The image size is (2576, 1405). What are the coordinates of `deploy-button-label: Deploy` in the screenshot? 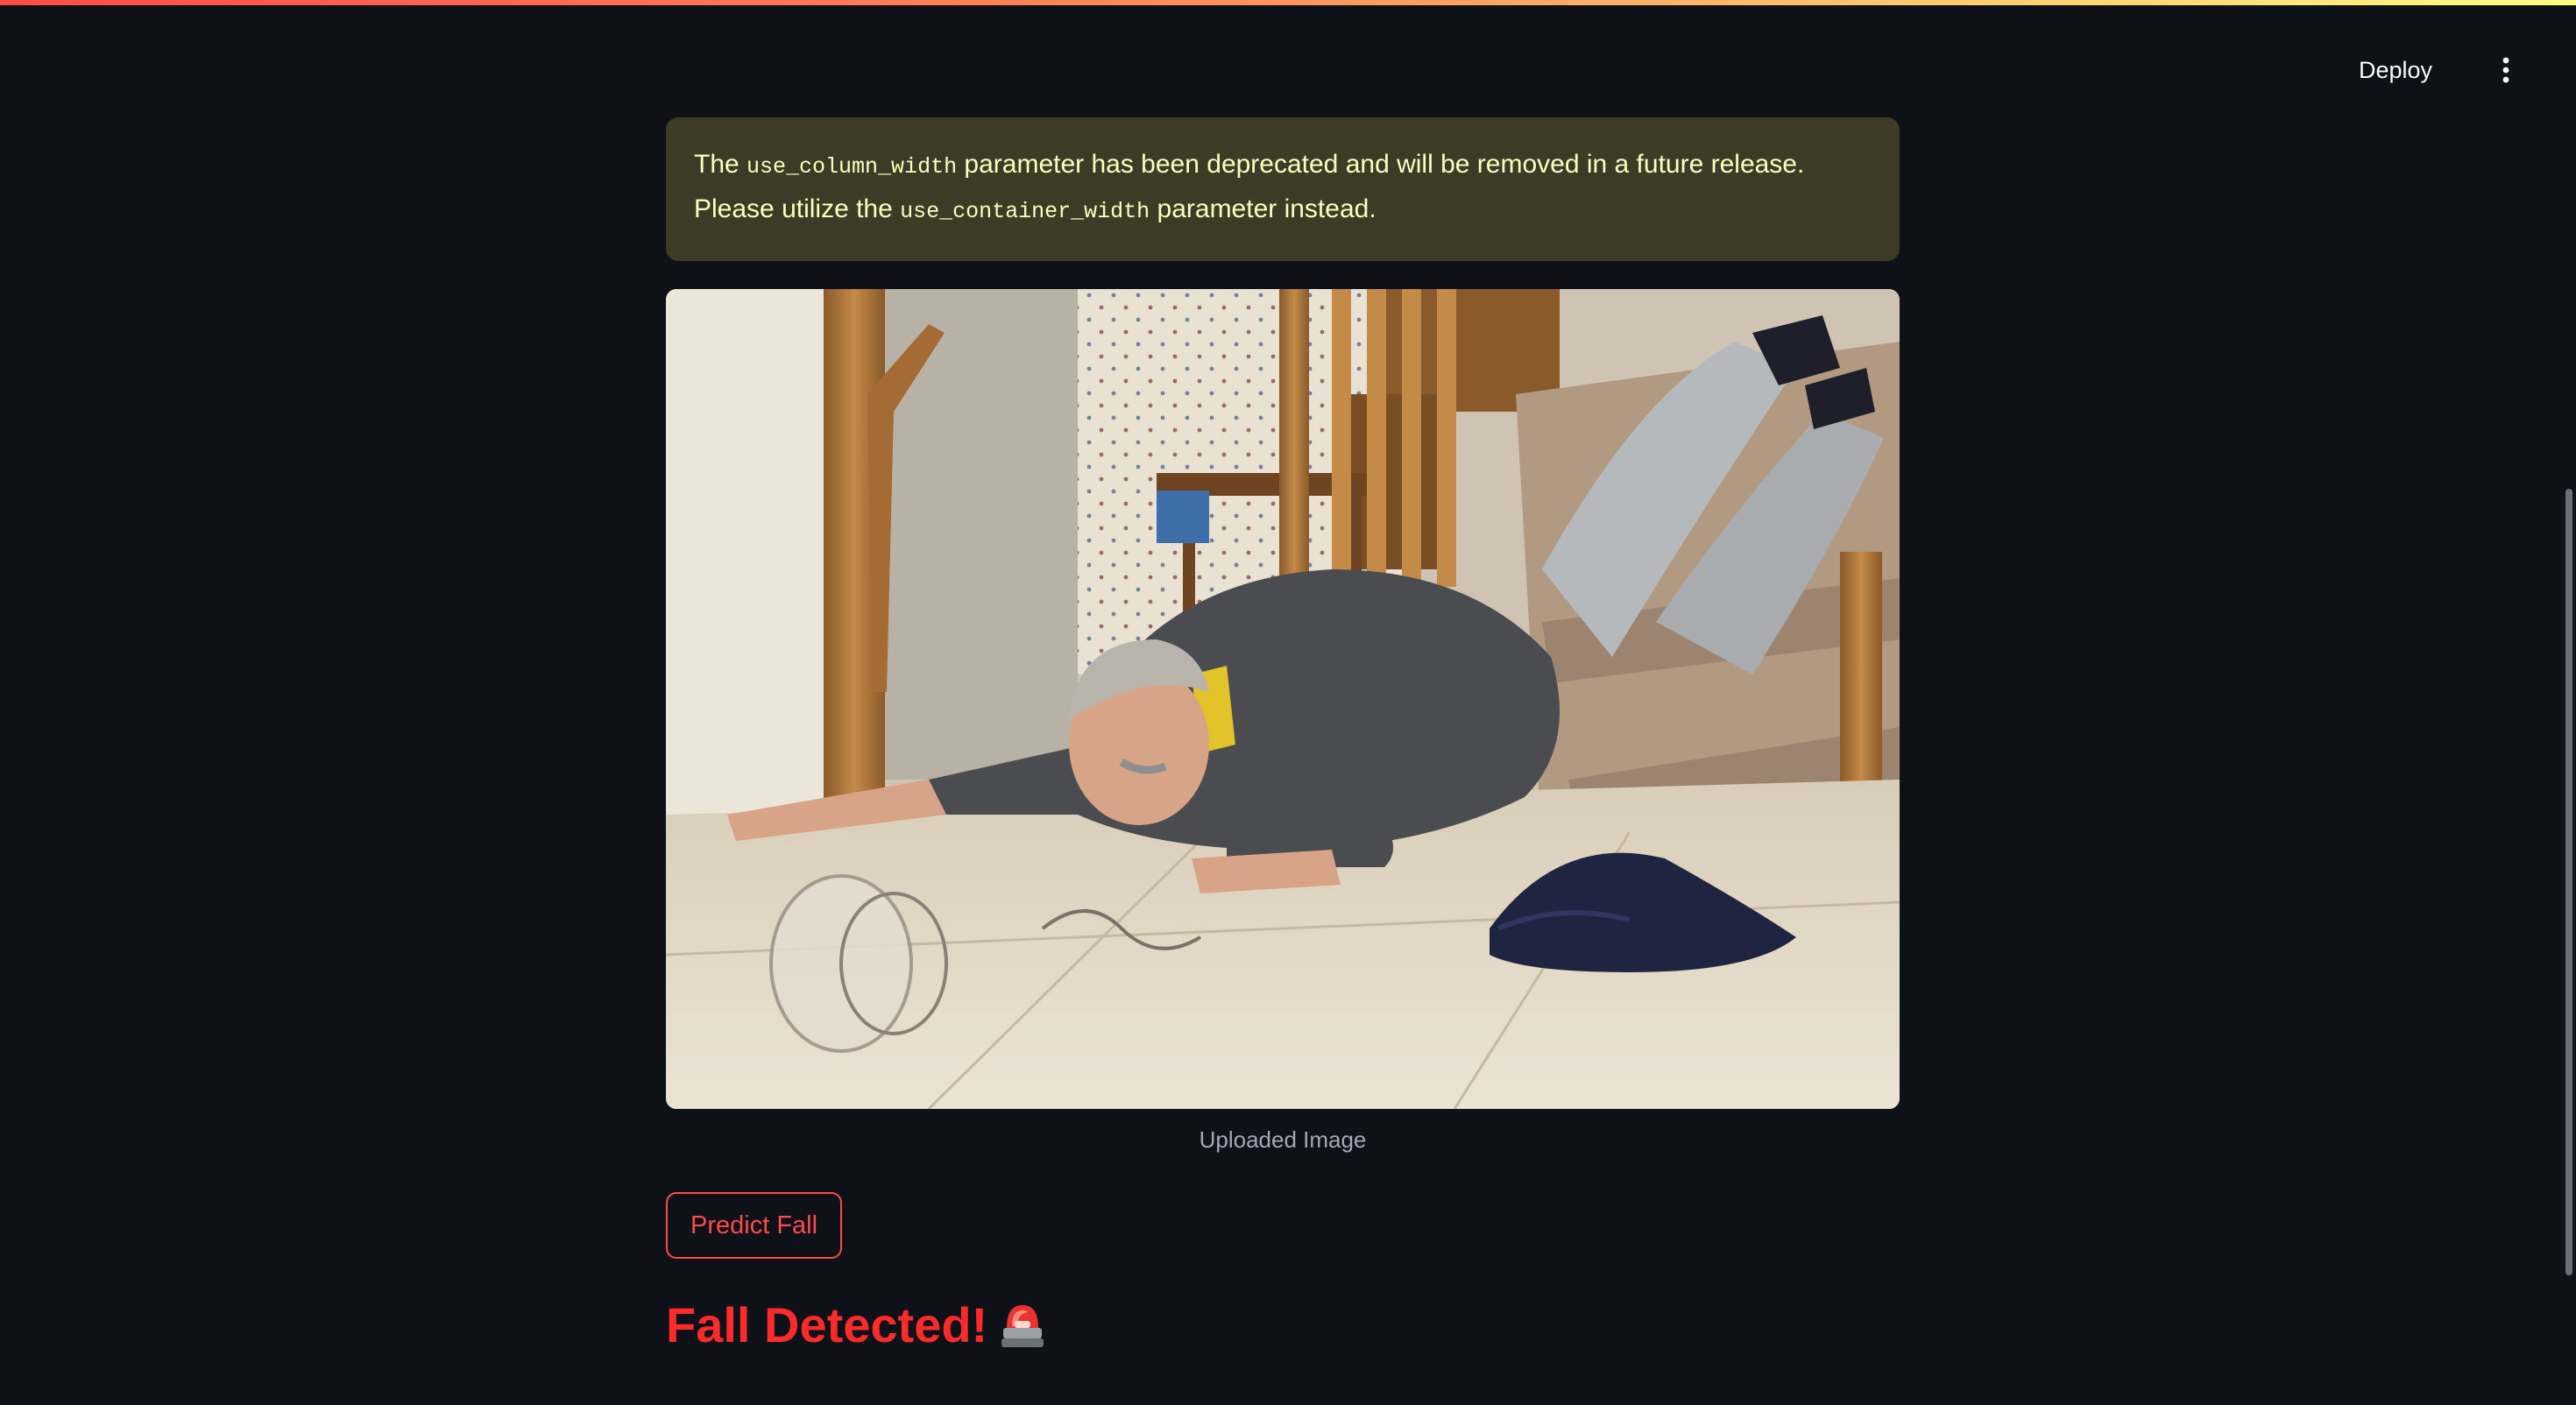 It's located at (2395, 69).